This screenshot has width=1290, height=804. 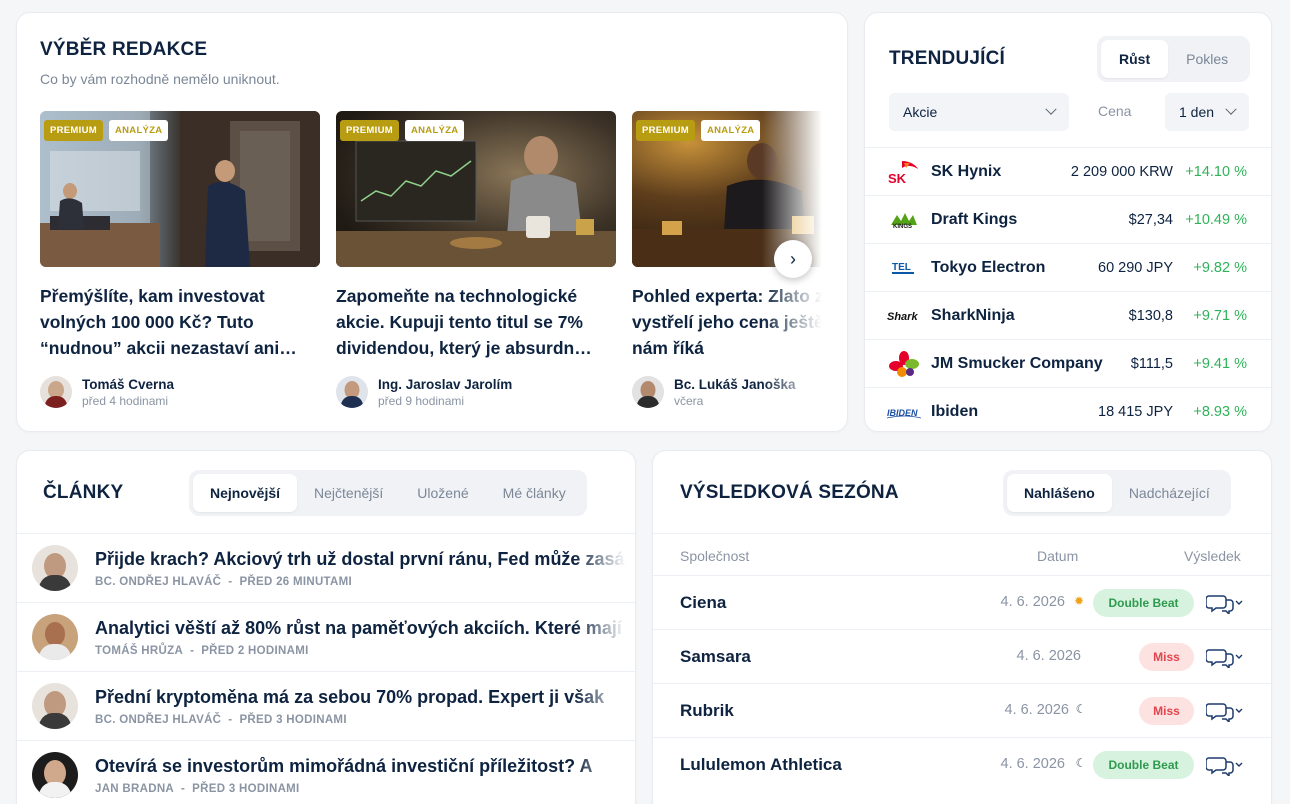 I want to click on article-author: Tomáš Cverna před 4 hodinami, so click(x=180, y=392).